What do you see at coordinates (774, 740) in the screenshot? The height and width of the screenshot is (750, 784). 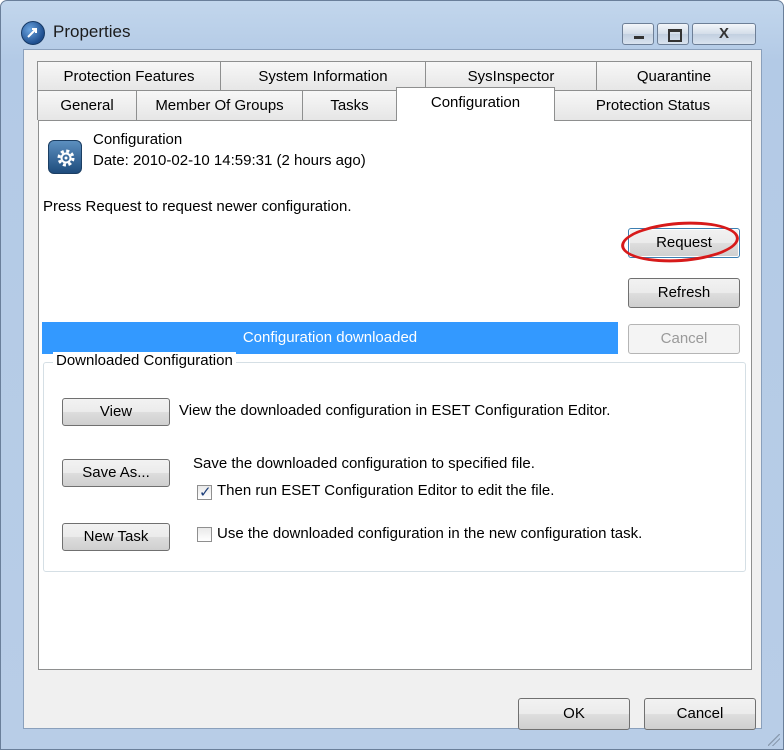 I see `resize-grip-icon` at bounding box center [774, 740].